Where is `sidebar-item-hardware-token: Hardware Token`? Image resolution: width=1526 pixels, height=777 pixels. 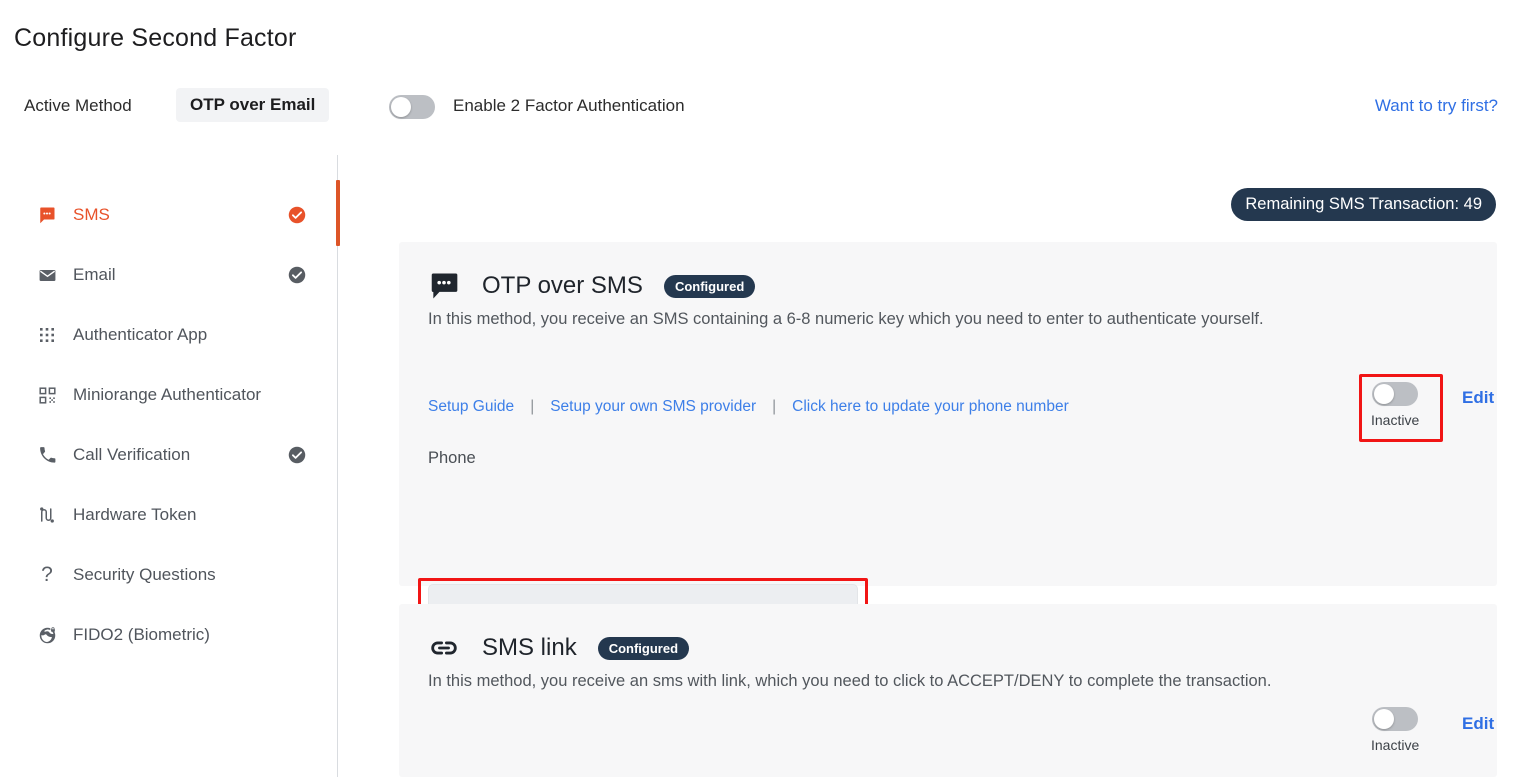 sidebar-item-hardware-token: Hardware Token is located at coordinates (169, 515).